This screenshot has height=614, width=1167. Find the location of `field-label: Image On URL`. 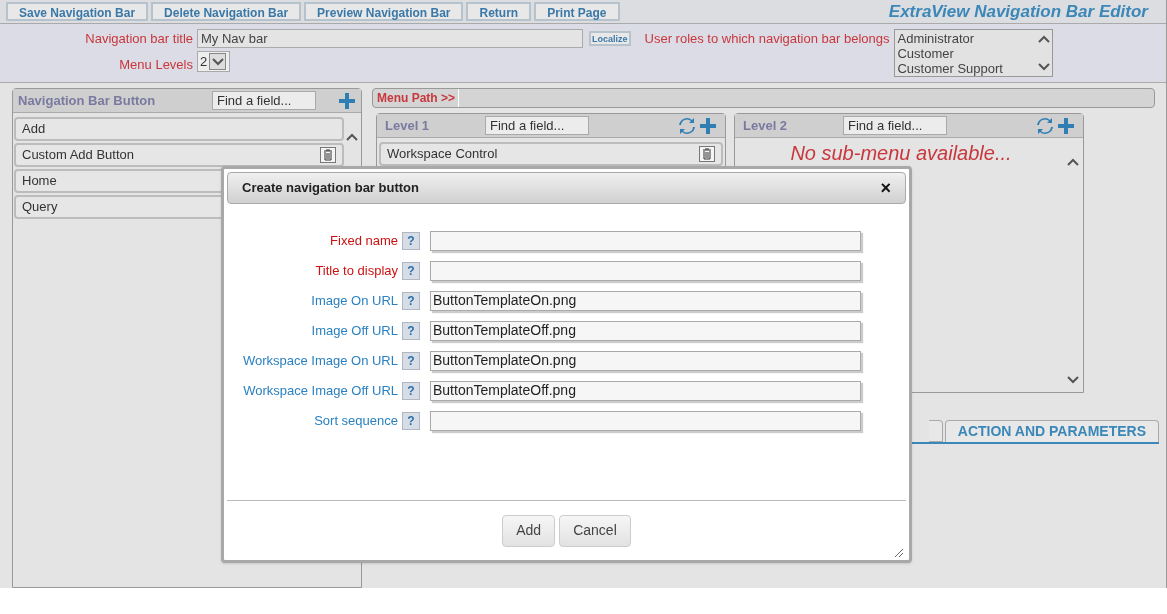

field-label: Image On URL is located at coordinates (354, 300).